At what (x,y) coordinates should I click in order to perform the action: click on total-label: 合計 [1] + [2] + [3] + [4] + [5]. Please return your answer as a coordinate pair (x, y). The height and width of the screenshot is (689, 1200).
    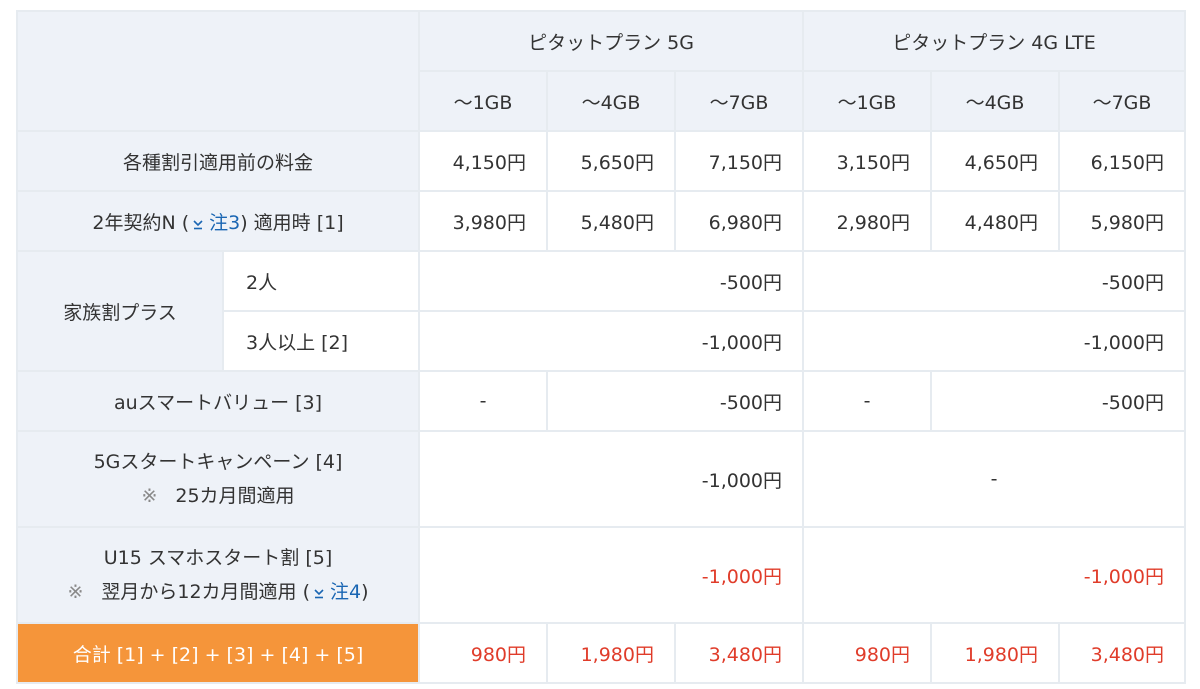
    Looking at the image, I should click on (218, 653).